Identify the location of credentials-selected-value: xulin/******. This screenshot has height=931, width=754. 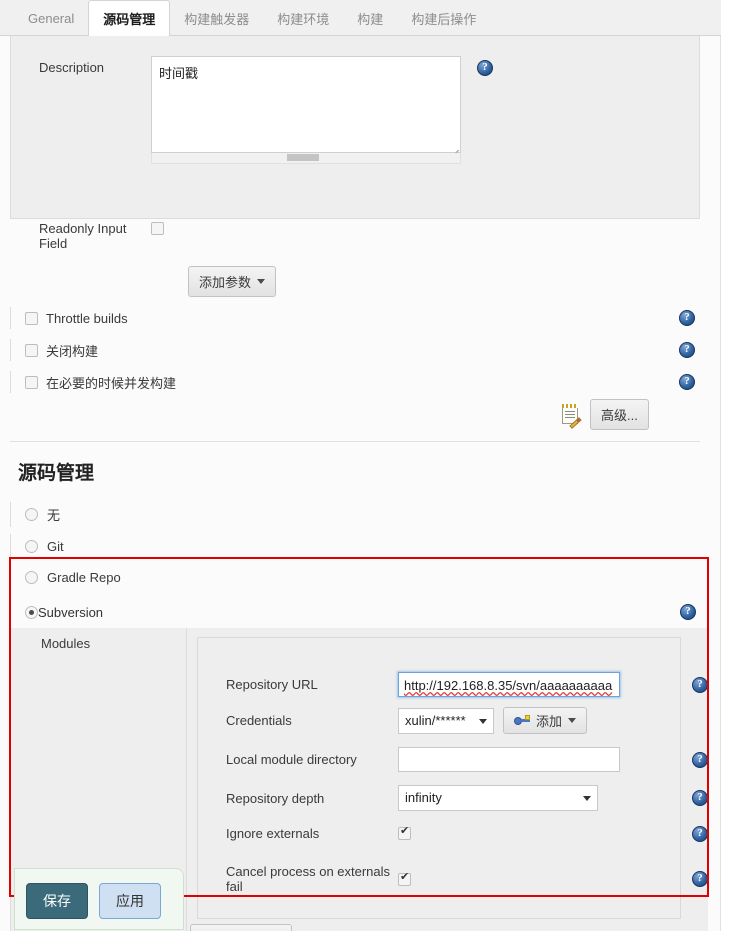
(435, 720).